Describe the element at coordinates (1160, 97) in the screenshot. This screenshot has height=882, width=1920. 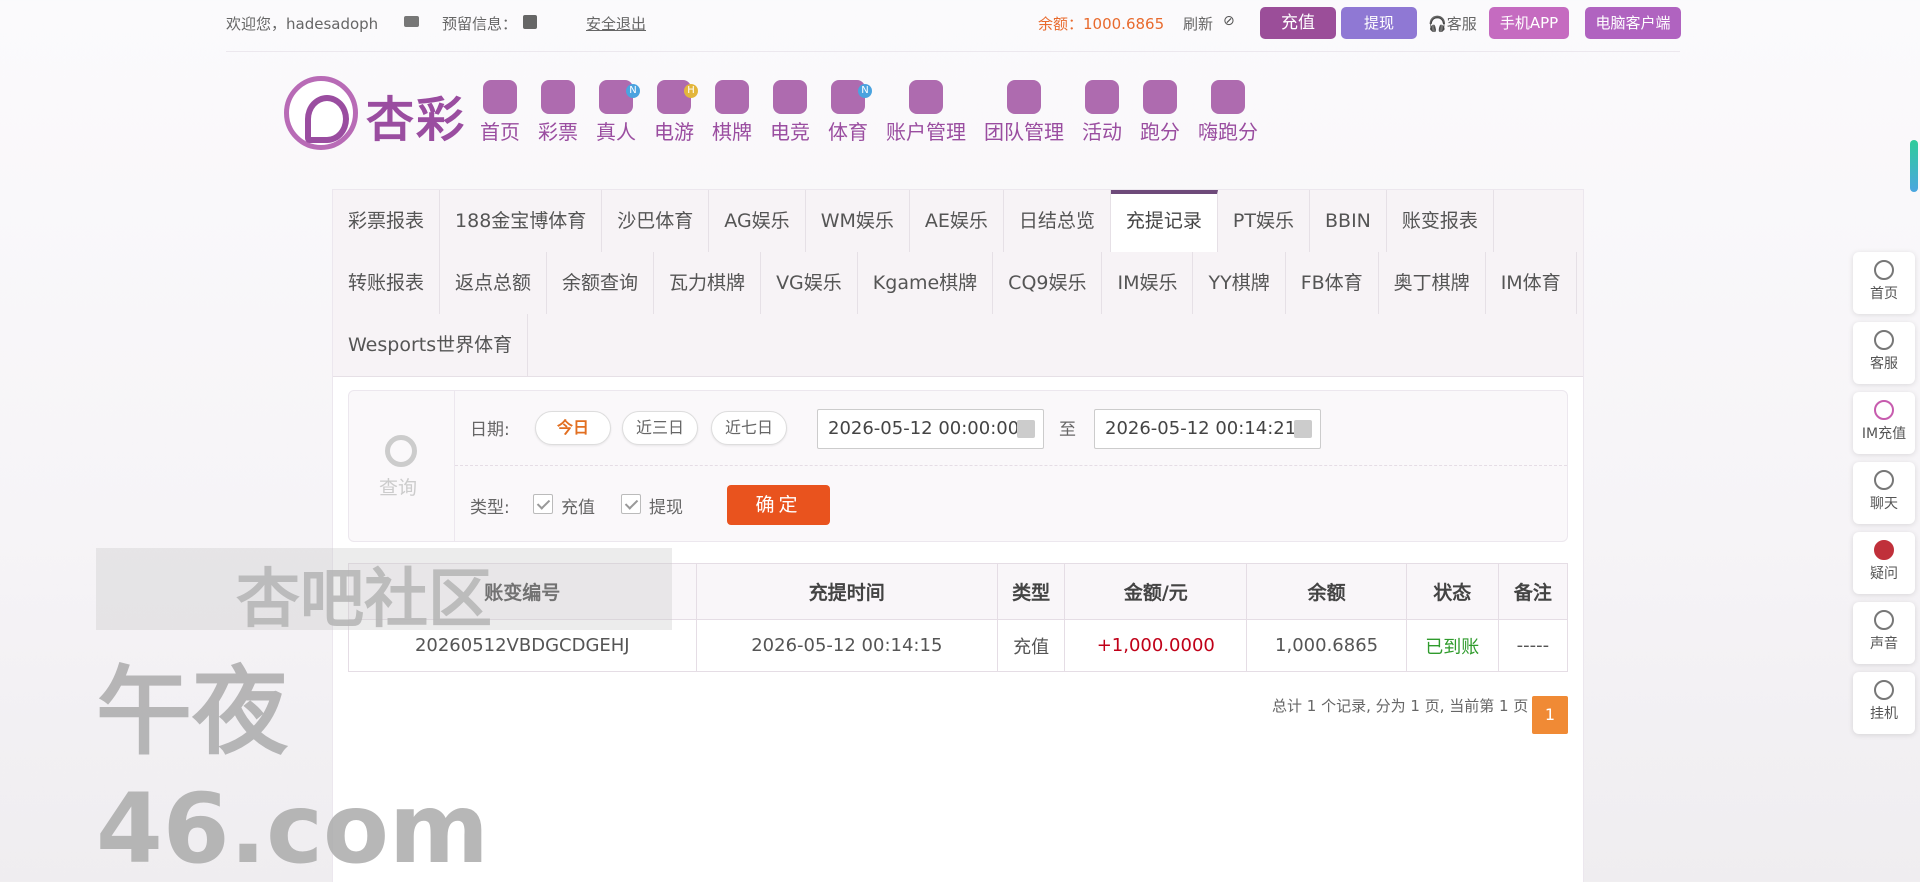
I see `car-icon` at that location.